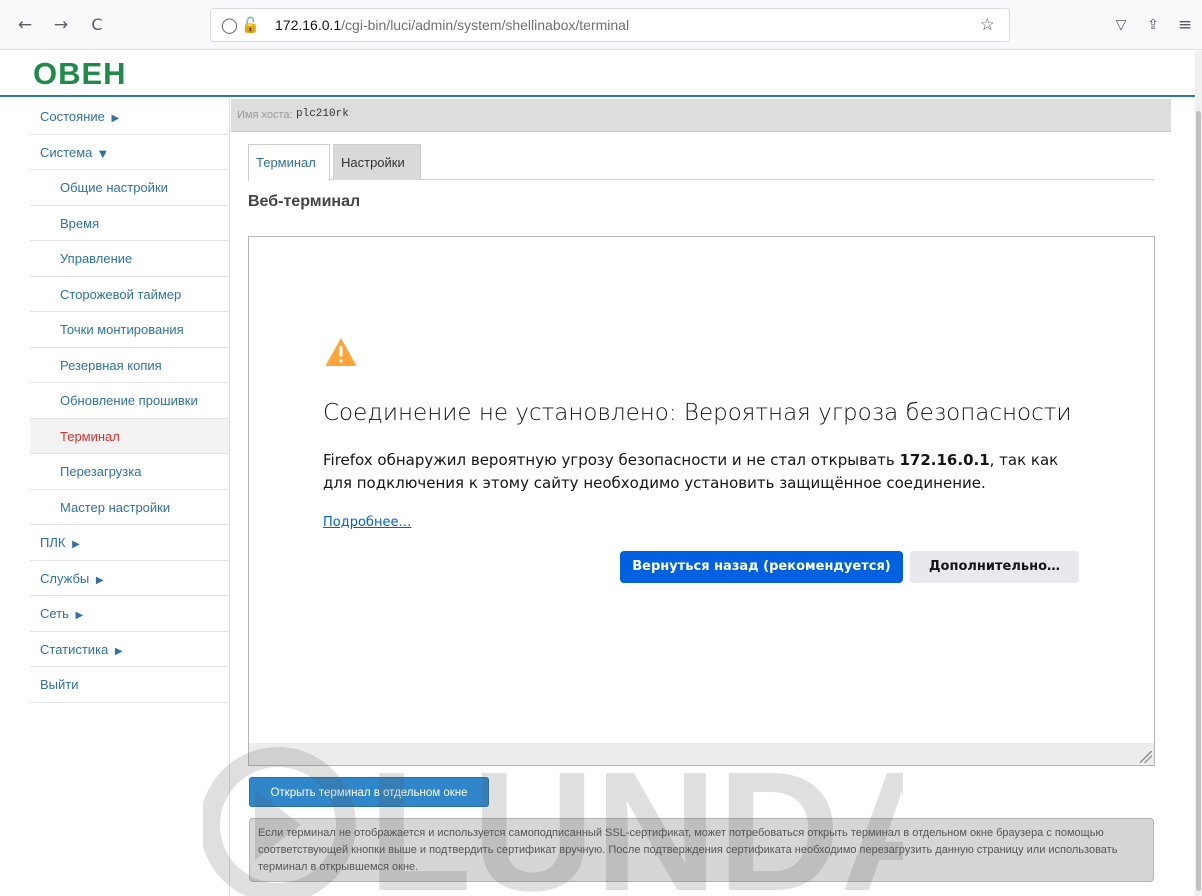 This screenshot has width=1202, height=896. I want to click on resize-grip-icon, so click(1146, 757).